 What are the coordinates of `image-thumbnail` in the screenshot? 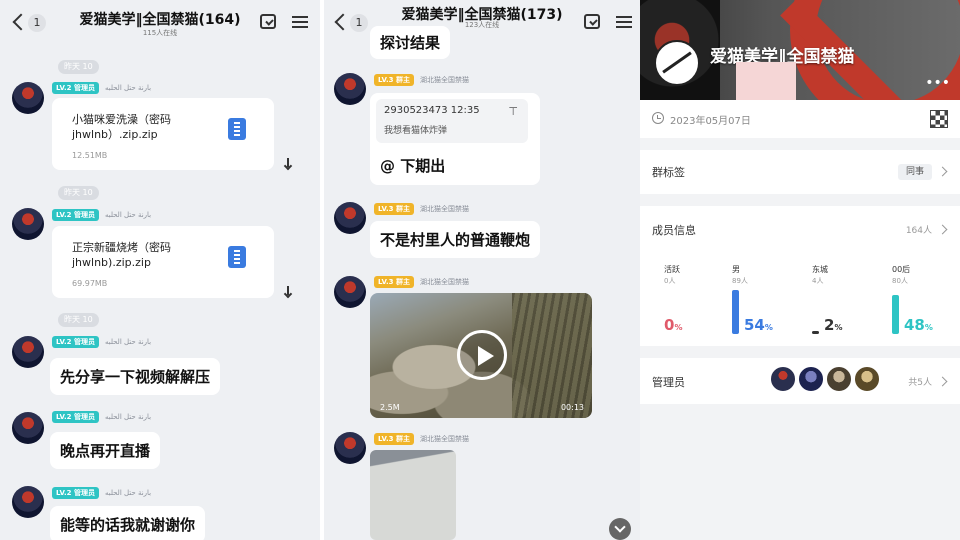 It's located at (413, 495).